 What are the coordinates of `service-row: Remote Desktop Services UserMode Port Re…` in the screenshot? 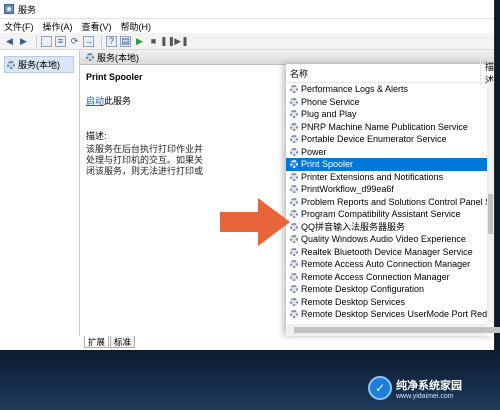 It's located at (390, 314).